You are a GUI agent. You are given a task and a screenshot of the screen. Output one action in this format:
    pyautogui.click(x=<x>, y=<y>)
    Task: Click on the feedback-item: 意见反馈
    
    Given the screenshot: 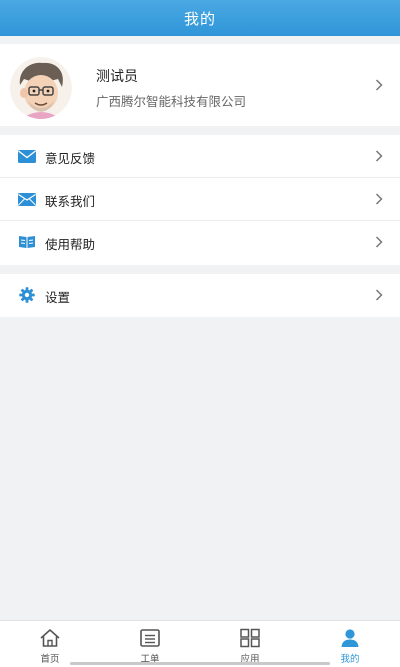 What is the action you would take?
    pyautogui.click(x=200, y=156)
    